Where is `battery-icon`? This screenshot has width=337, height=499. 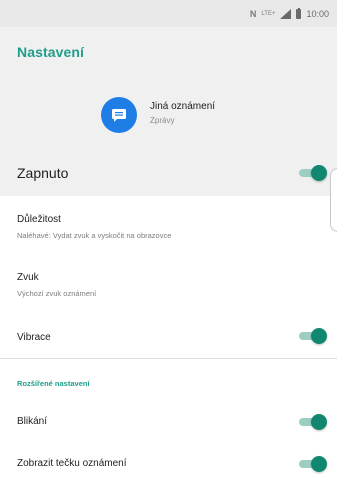 battery-icon is located at coordinates (299, 13).